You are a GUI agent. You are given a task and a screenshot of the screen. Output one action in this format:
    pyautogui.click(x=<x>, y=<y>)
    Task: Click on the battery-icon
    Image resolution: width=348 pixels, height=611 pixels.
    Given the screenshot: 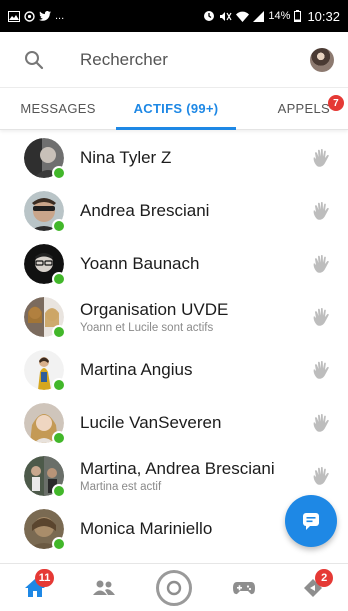 What is the action you would take?
    pyautogui.click(x=298, y=16)
    